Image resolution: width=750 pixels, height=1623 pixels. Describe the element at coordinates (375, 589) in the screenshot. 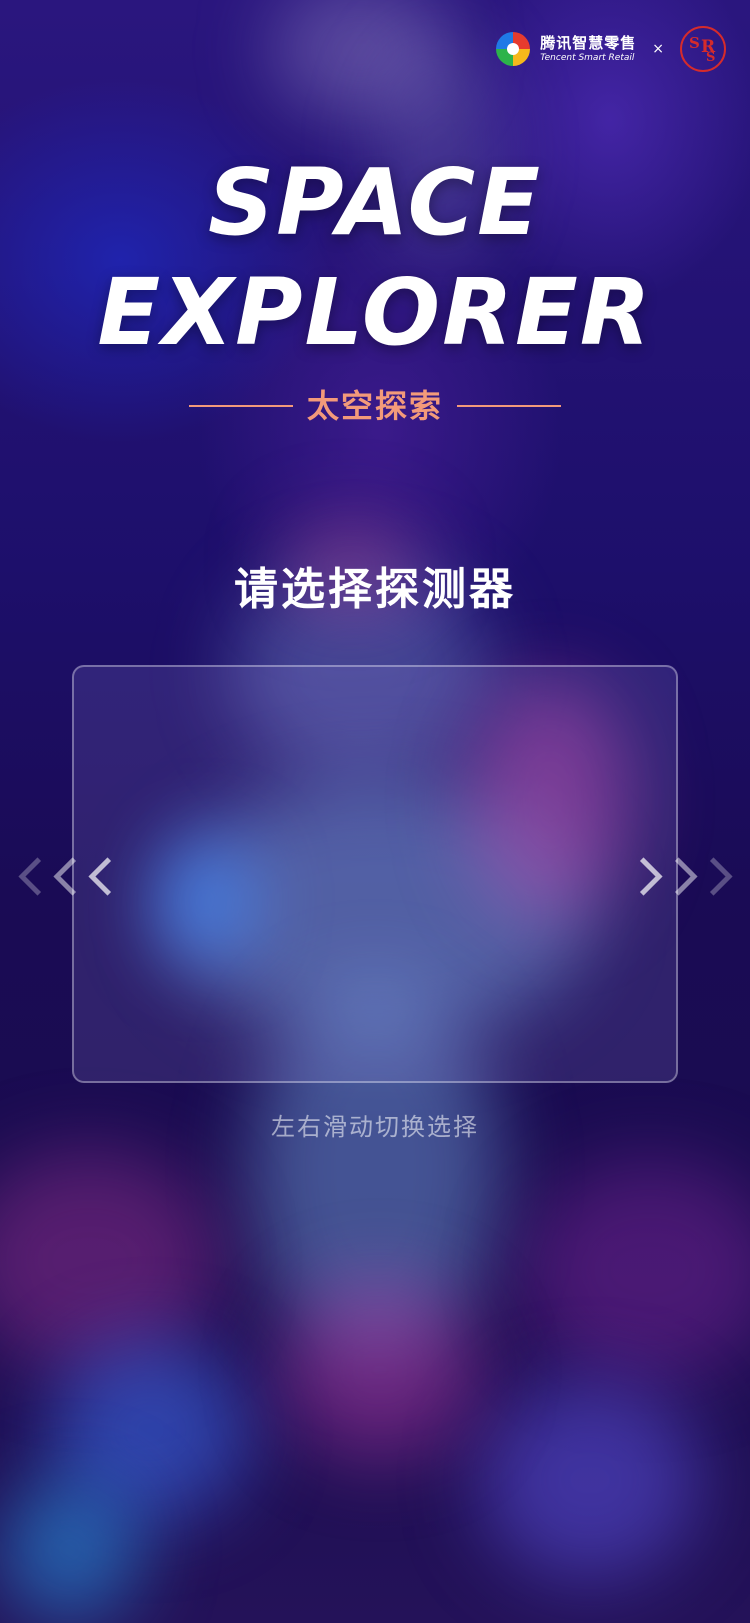

I see `selector-prompt: 请选择探测器` at that location.